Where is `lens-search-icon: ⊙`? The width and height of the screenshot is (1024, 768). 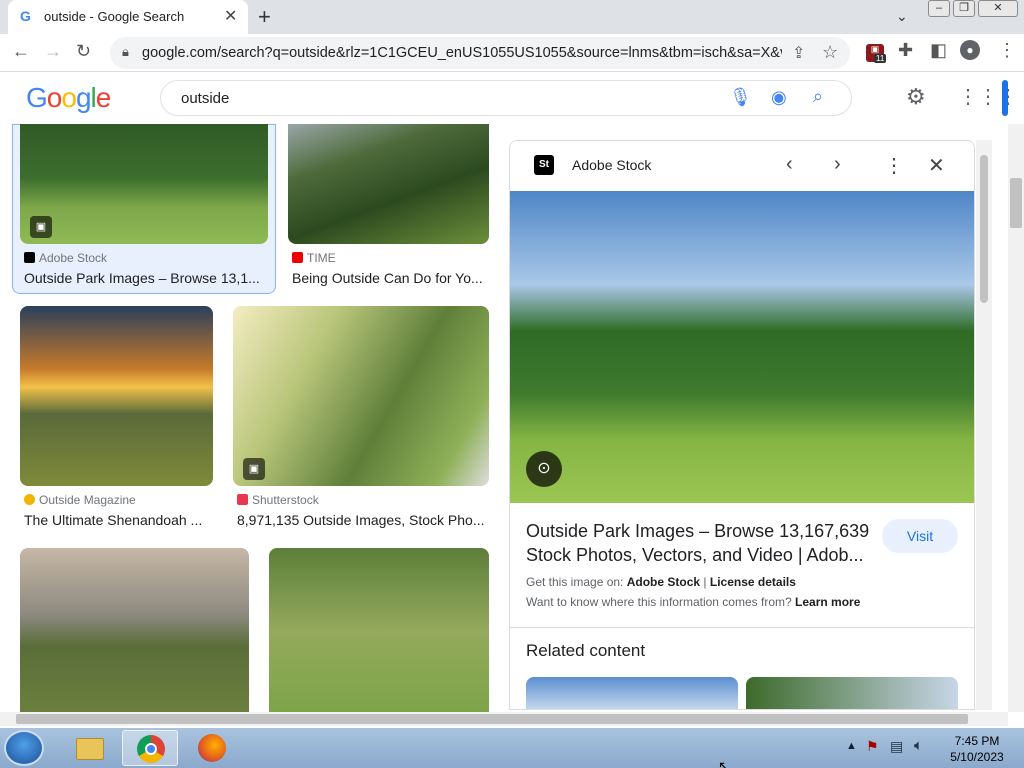
lens-search-icon: ⊙ is located at coordinates (544, 469).